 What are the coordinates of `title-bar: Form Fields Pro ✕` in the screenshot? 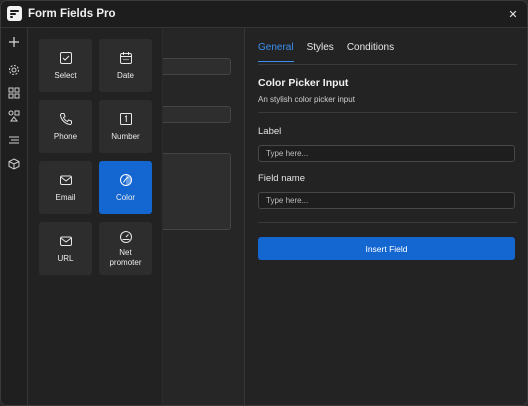 It's located at (264, 14).